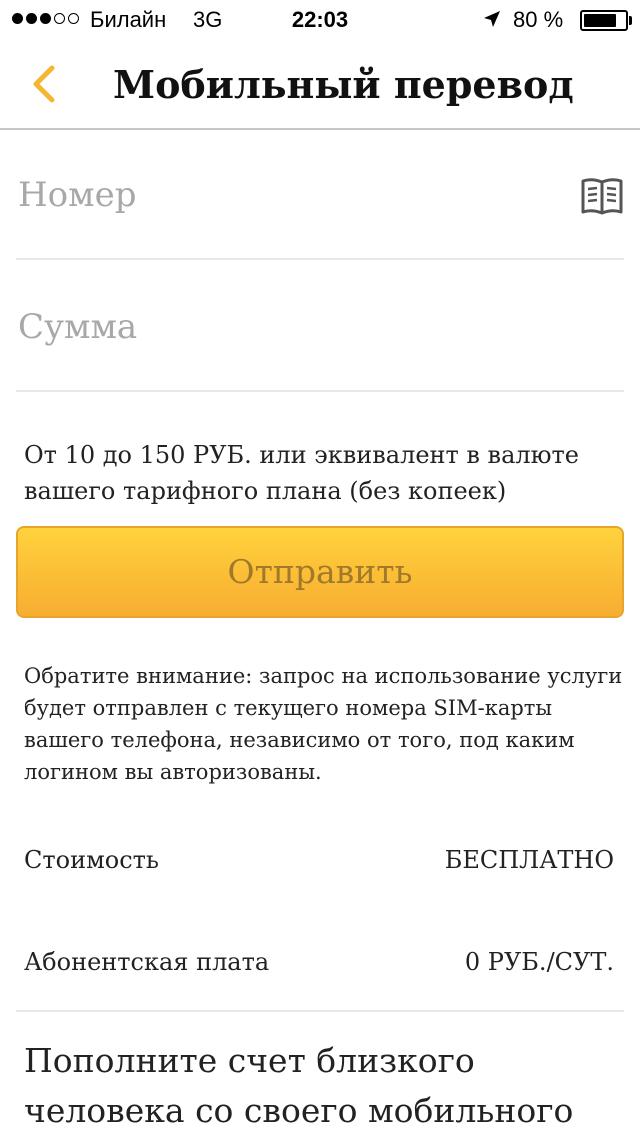 The image size is (640, 1136). What do you see at coordinates (288, 195) in the screenshot?
I see `phone-number-input` at bounding box center [288, 195].